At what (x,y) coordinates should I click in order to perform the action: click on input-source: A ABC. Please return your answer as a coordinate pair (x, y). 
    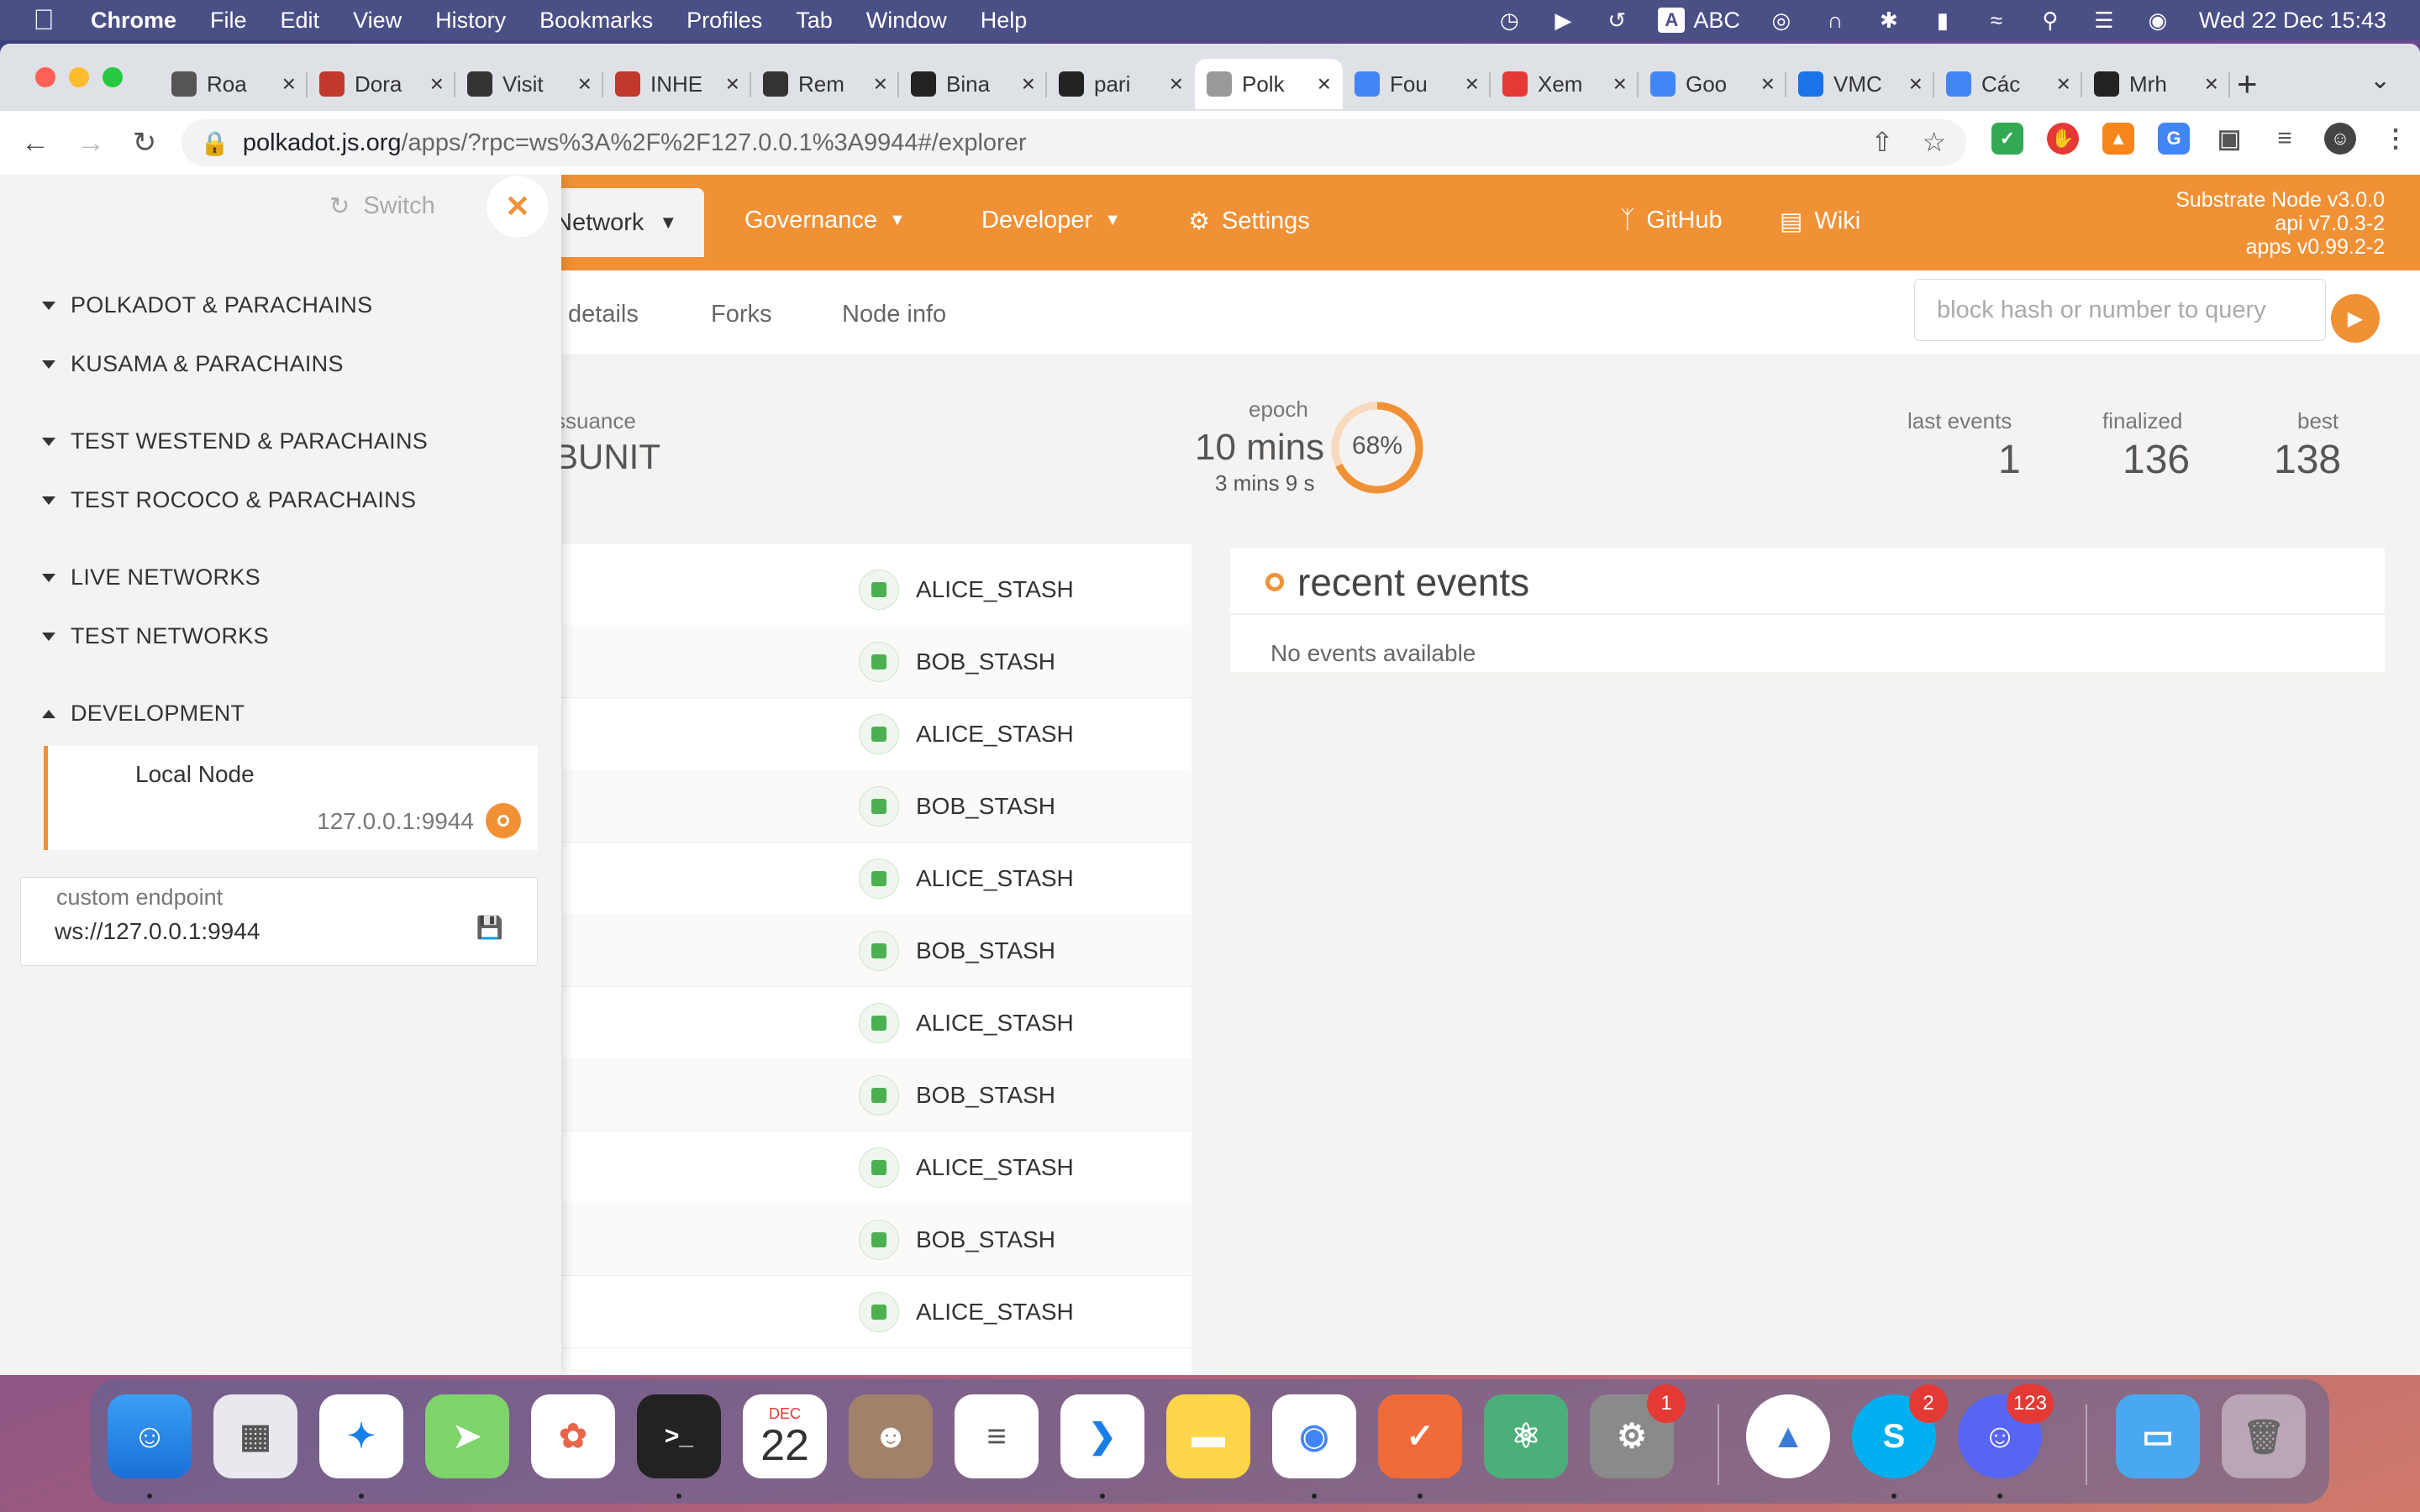
    Looking at the image, I should click on (1699, 21).